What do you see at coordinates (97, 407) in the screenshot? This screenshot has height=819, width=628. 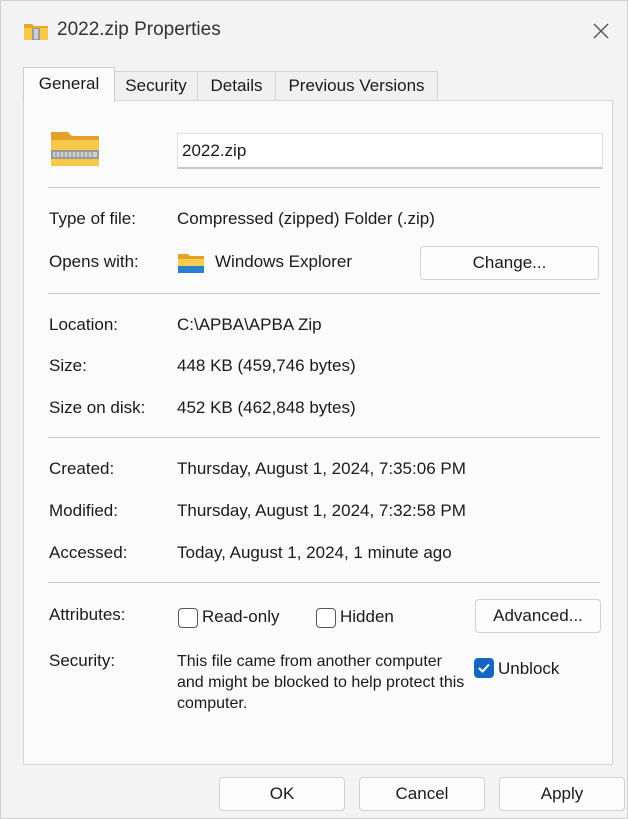 I see `size-on-disk-label: Size on disk:` at bounding box center [97, 407].